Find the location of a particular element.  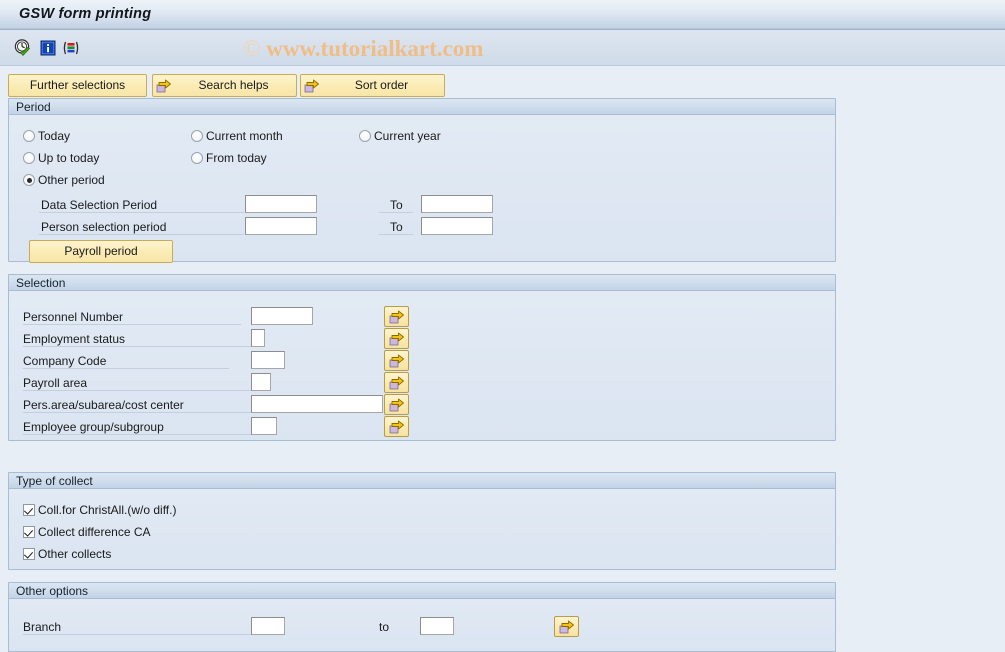

person-selection-period-label: Person selection period is located at coordinates (104, 227).